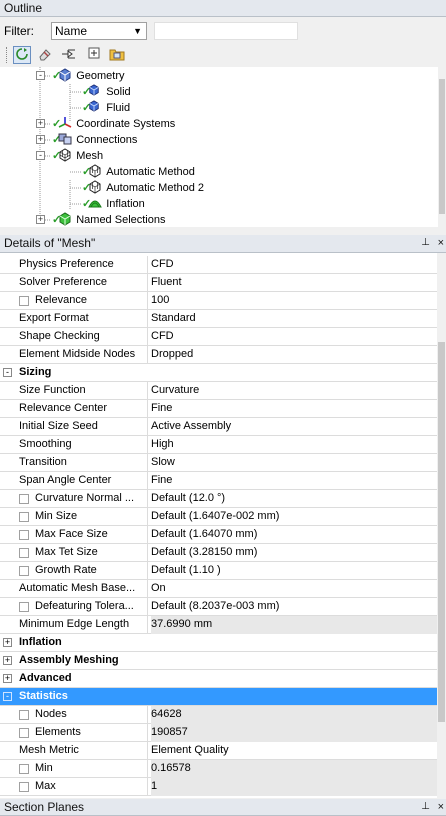 The width and height of the screenshot is (446, 816). I want to click on property-row: Solver Preference Fluent, so click(218, 283).